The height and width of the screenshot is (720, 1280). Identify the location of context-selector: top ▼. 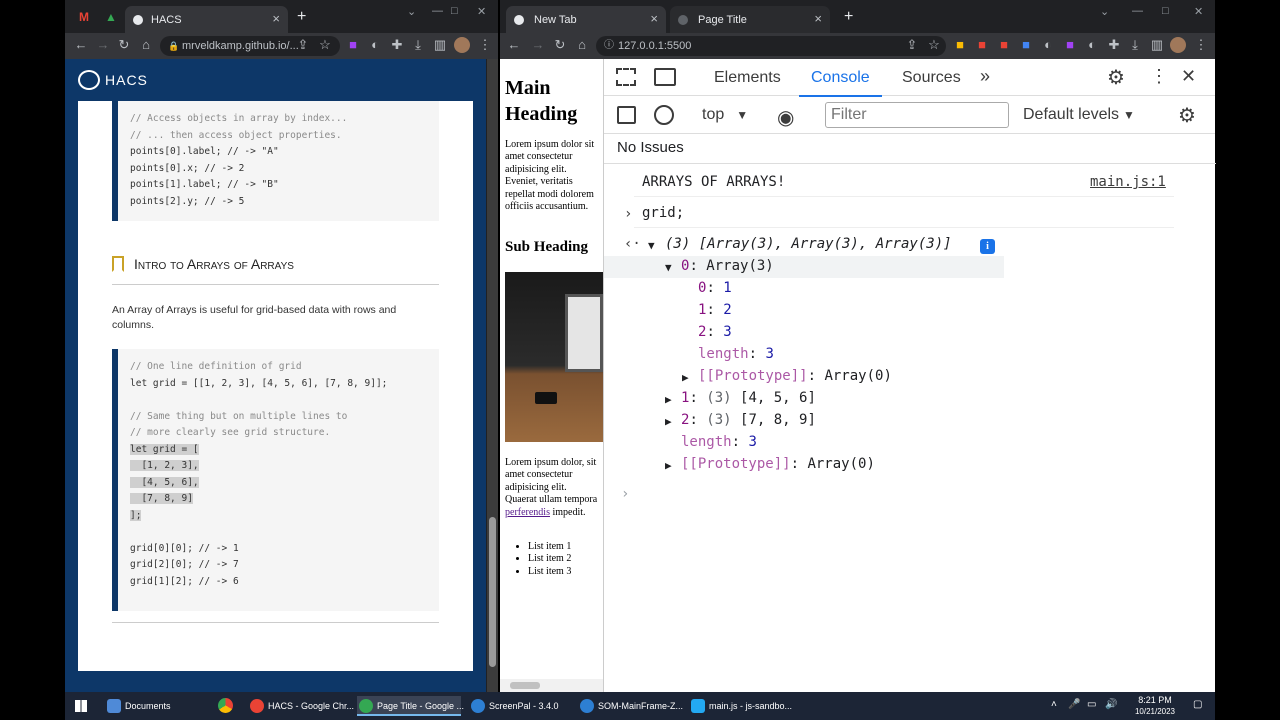
(725, 115).